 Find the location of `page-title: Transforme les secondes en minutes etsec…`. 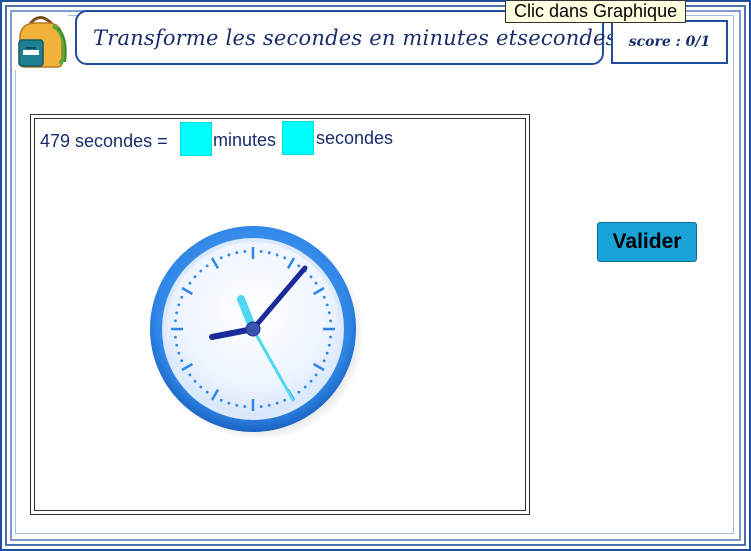

page-title: Transforme les secondes en minutes etsec… is located at coordinates (355, 37).